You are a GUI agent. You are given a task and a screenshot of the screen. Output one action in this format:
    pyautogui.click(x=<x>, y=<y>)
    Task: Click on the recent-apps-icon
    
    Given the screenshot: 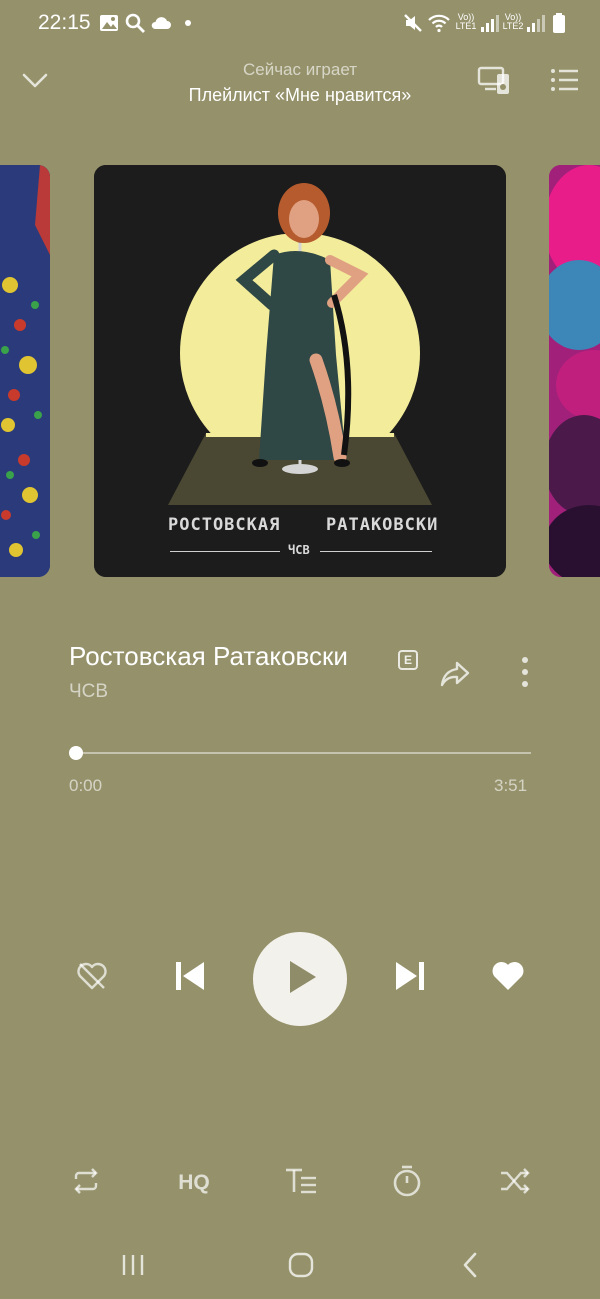 What is the action you would take?
    pyautogui.click(x=133, y=1267)
    